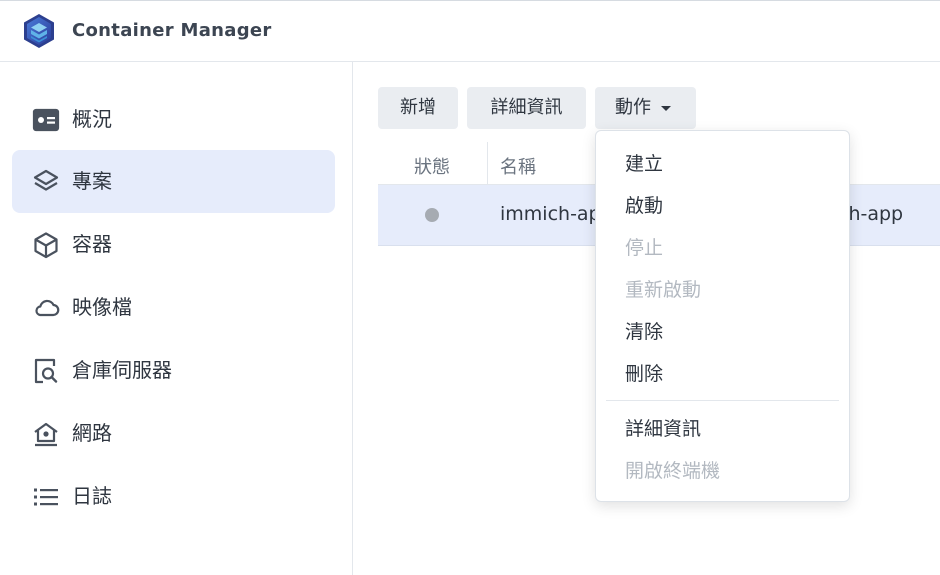  I want to click on sidebar-item-label: 容器, so click(92, 244).